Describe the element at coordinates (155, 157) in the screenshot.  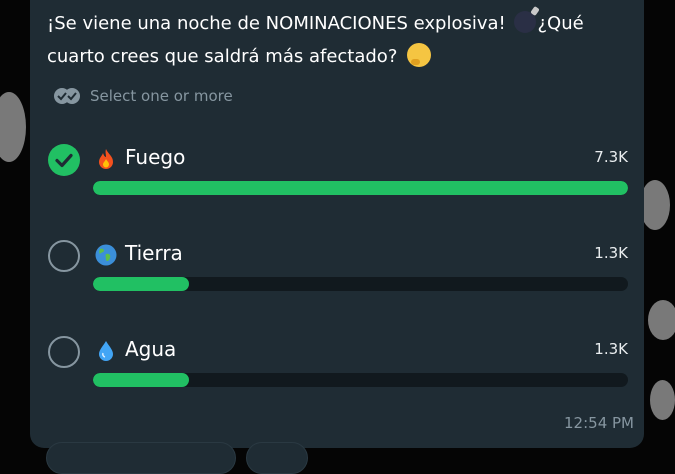
I see `poll-option-label: Fuego` at that location.